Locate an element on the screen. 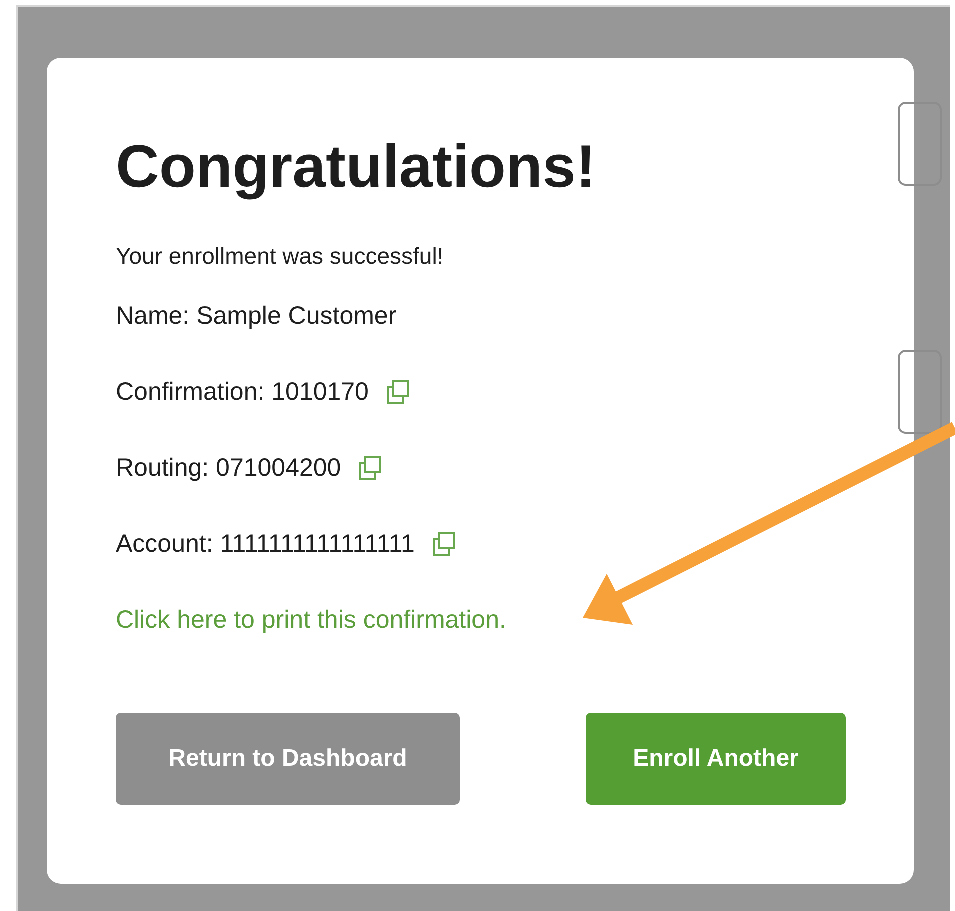 The image size is (955, 911). print-link: Click here to print this confirmation. is located at coordinates (311, 620).